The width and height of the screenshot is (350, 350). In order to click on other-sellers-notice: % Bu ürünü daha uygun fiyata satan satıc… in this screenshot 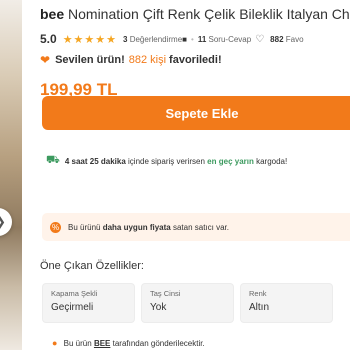, I will do `click(196, 227)`.